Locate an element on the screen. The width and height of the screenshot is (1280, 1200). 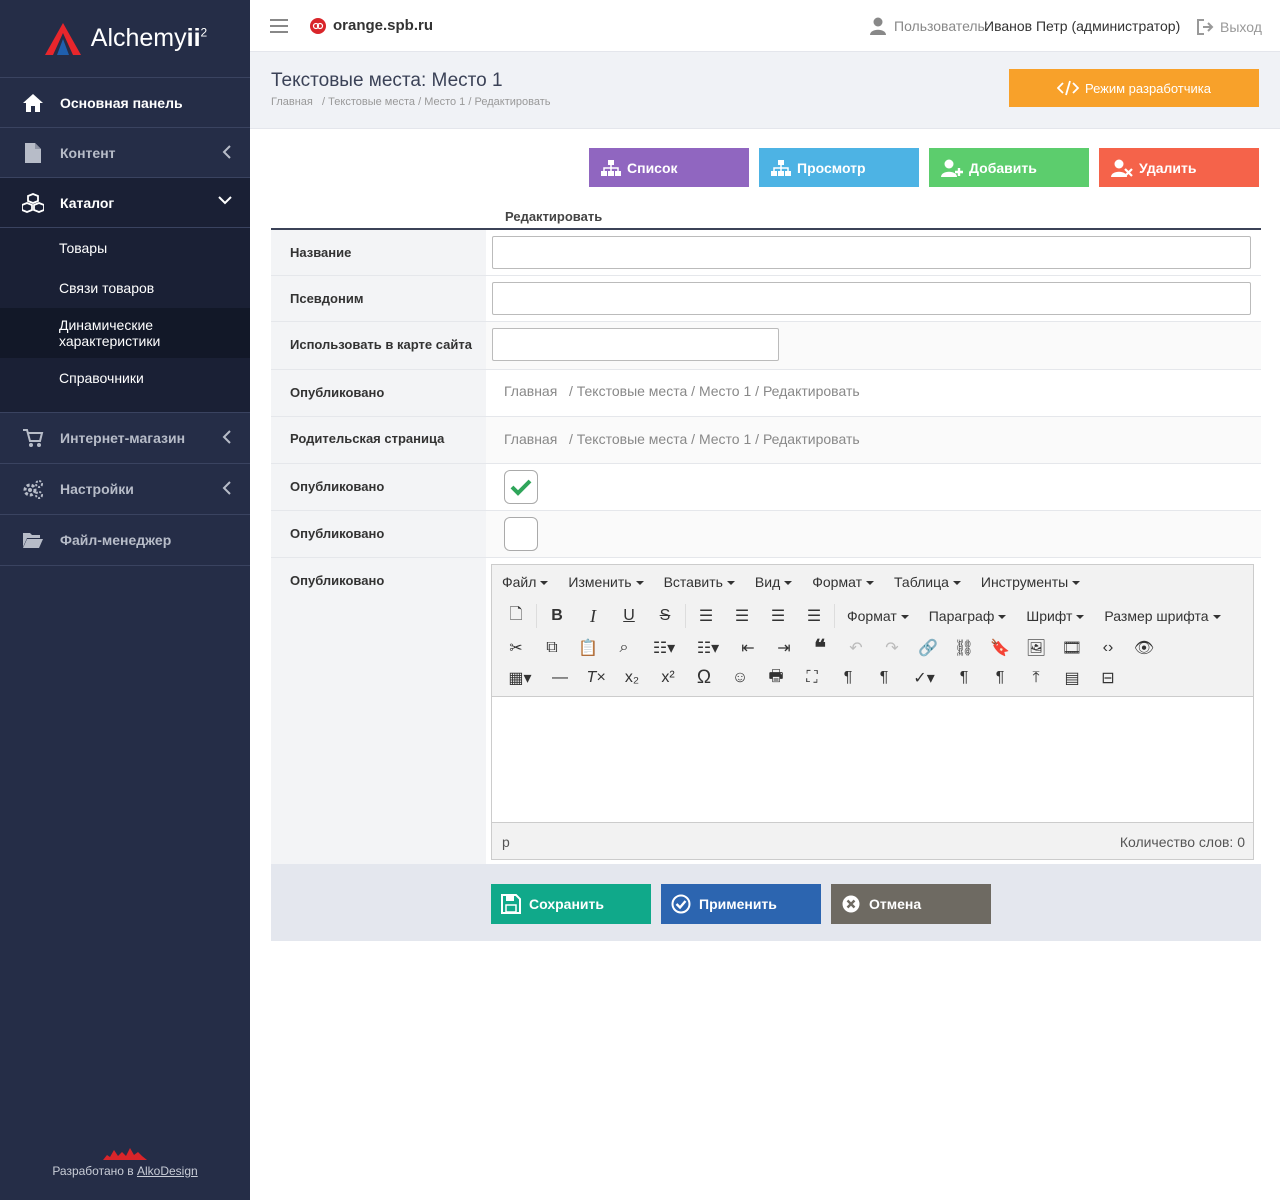
published-checkbox-unchecked is located at coordinates (521, 534).